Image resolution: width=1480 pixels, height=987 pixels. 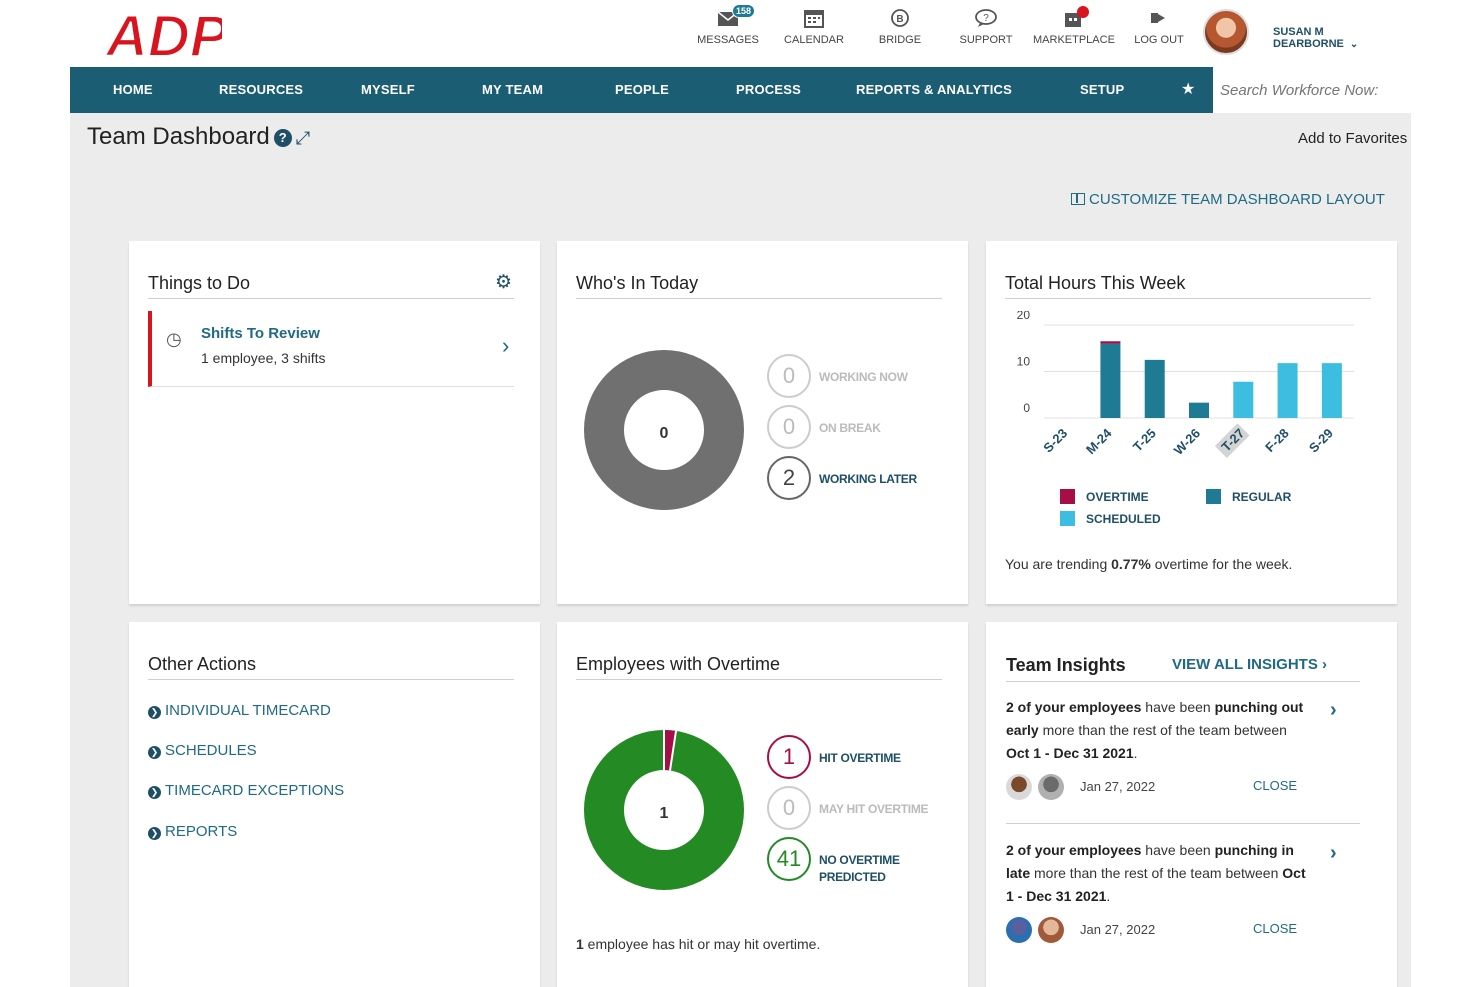 I want to click on overtime-donut: 1, so click(x=664, y=810).